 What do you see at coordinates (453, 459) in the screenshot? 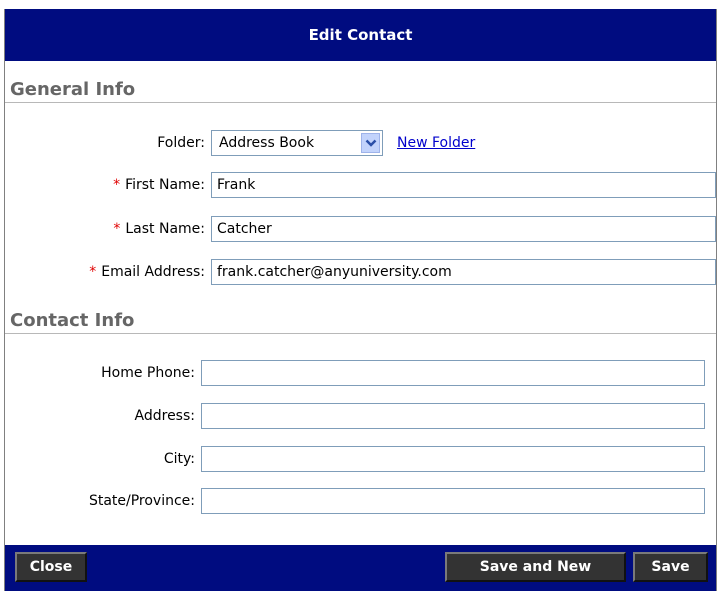
I see `city-field` at bounding box center [453, 459].